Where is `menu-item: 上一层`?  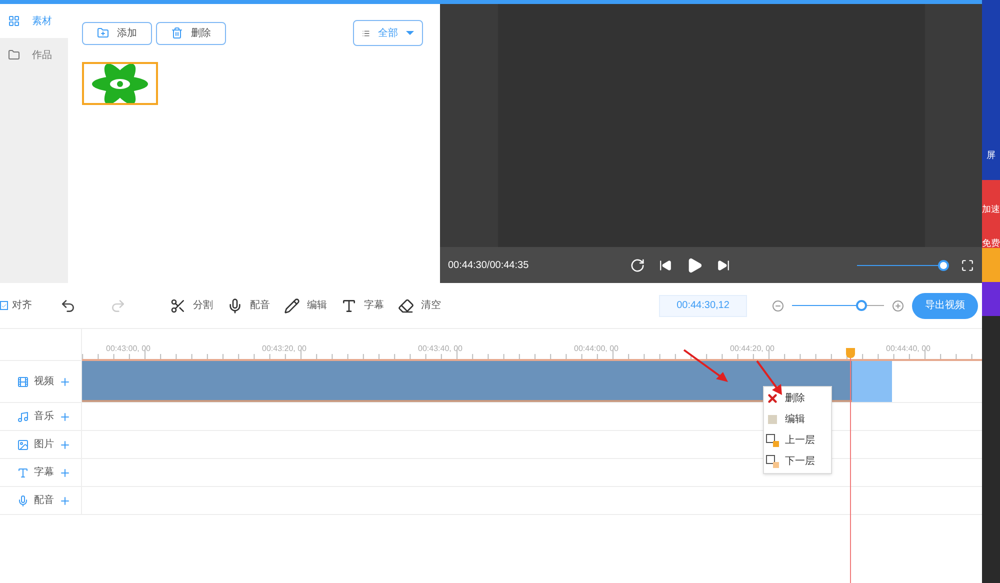 menu-item: 上一层 is located at coordinates (797, 440).